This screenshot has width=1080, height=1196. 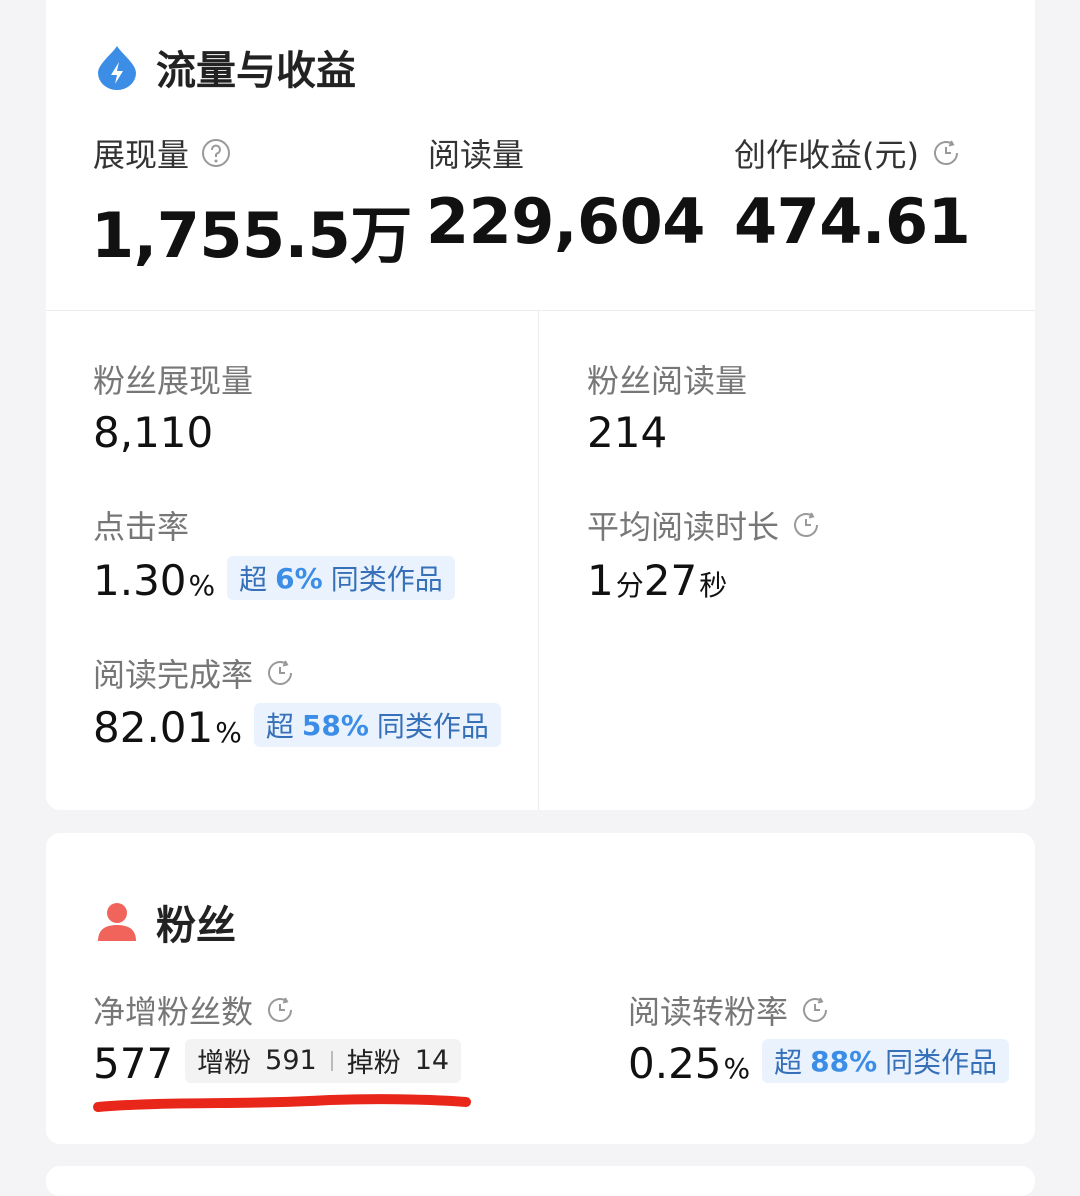 I want to click on completion-value: 82.01% 超 58% 同类作品, so click(x=297, y=728).